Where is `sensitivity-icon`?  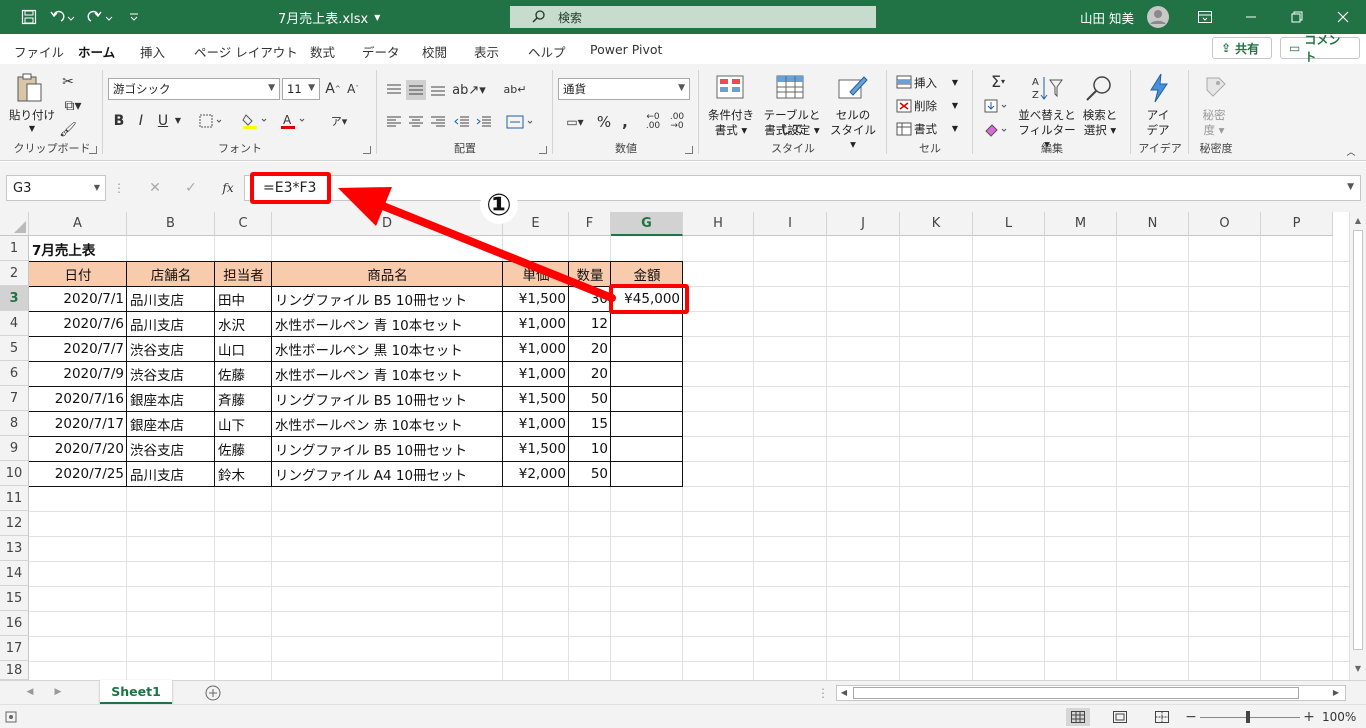 sensitivity-icon is located at coordinates (1215, 88).